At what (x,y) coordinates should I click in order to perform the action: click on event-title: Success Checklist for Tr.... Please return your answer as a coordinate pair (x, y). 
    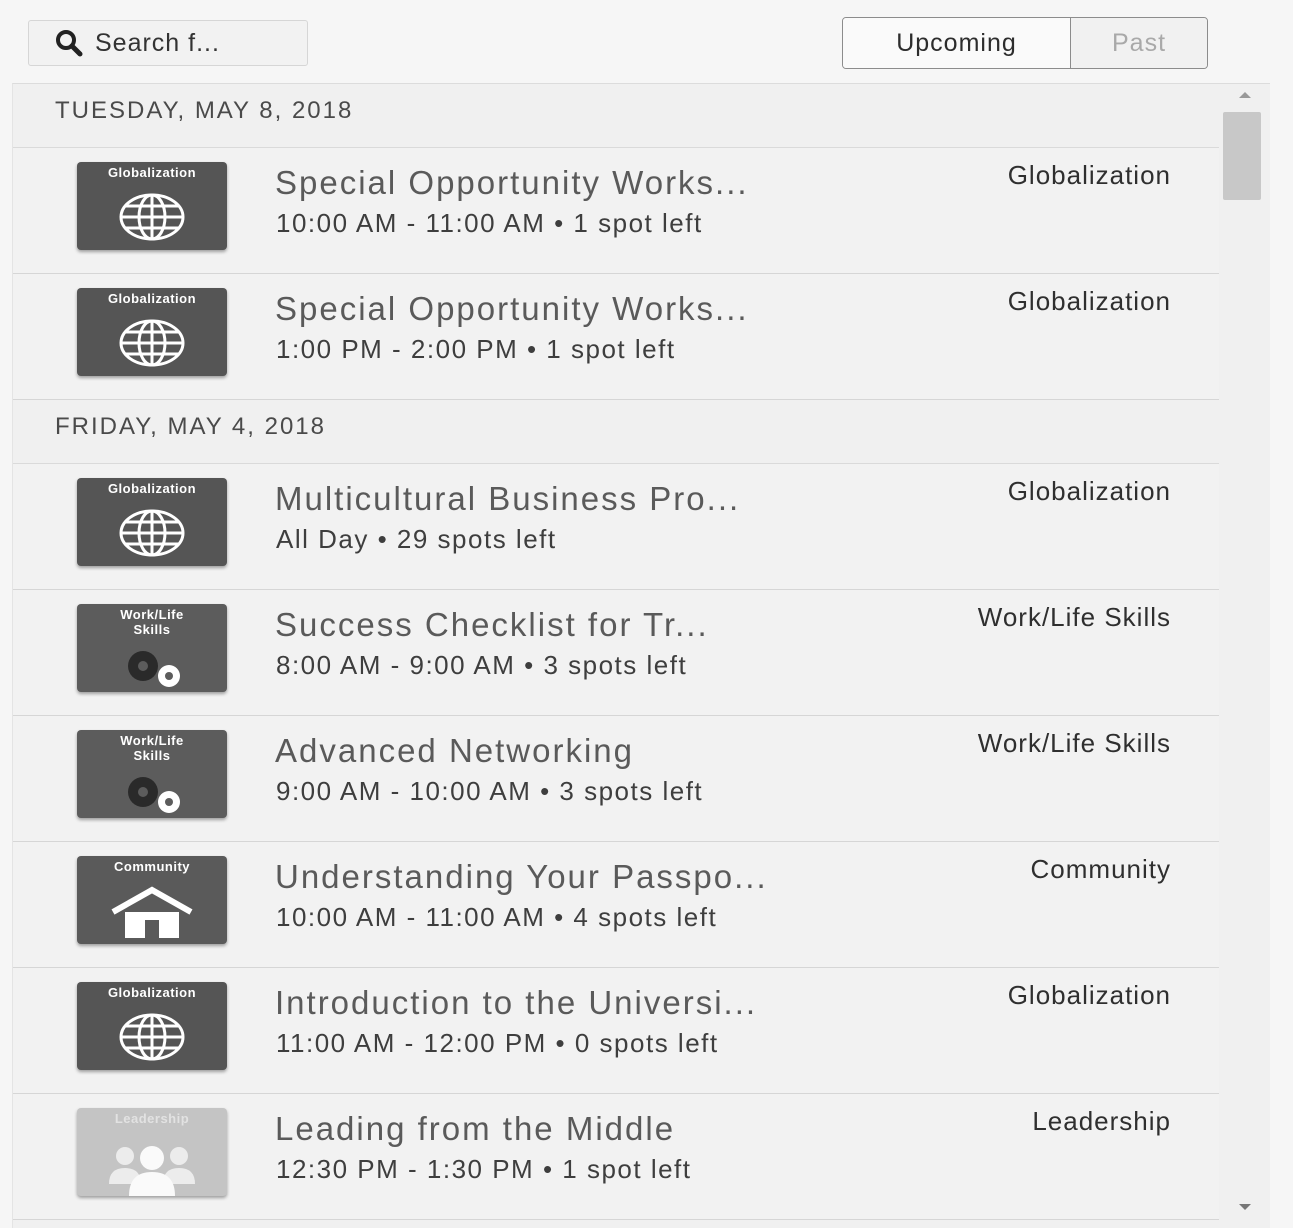
    Looking at the image, I should click on (492, 624).